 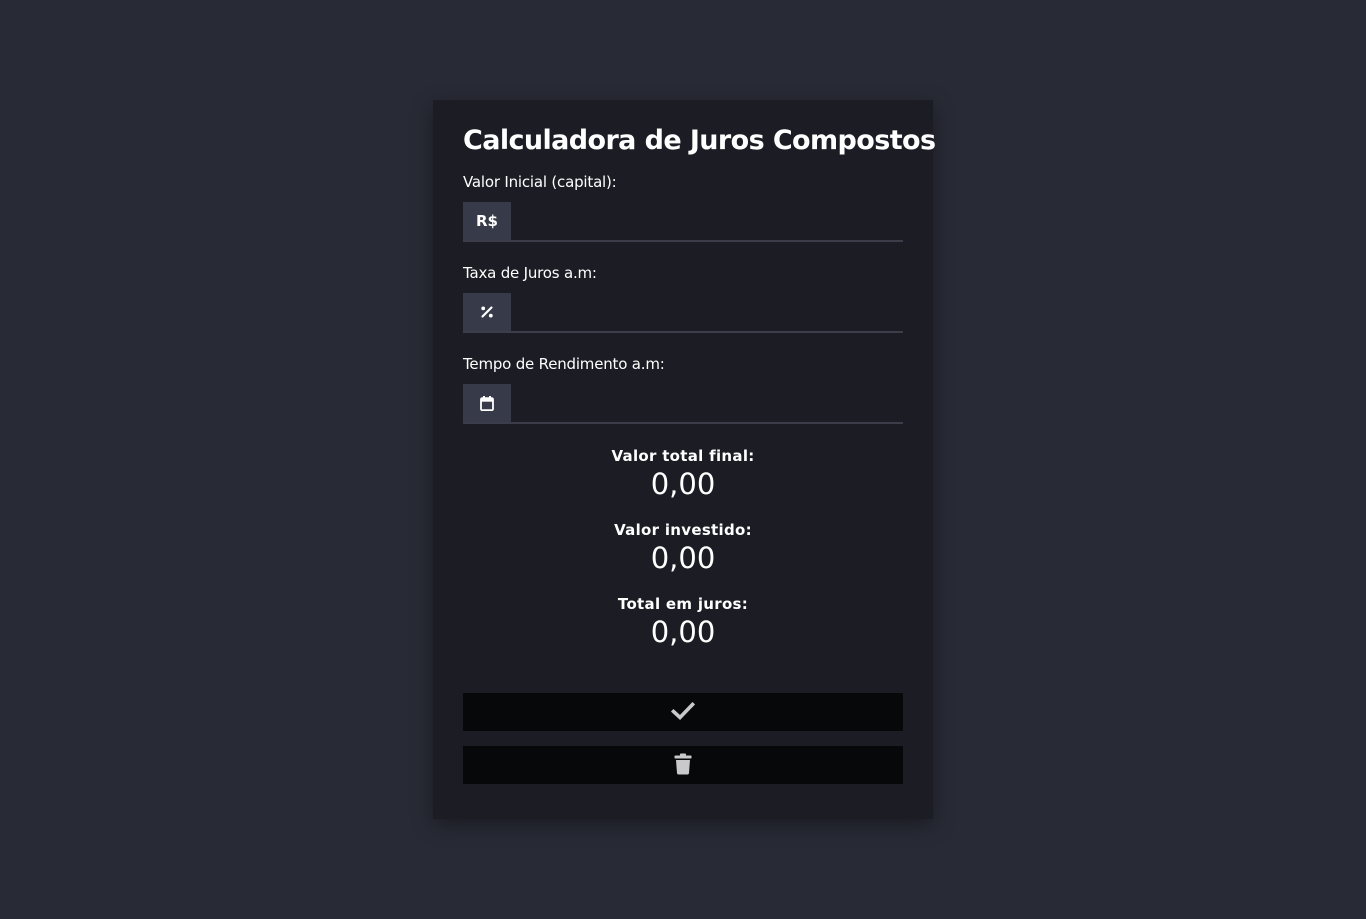 What do you see at coordinates (564, 364) in the screenshot?
I see `time-label: Tempo de Rendimento a.m:` at bounding box center [564, 364].